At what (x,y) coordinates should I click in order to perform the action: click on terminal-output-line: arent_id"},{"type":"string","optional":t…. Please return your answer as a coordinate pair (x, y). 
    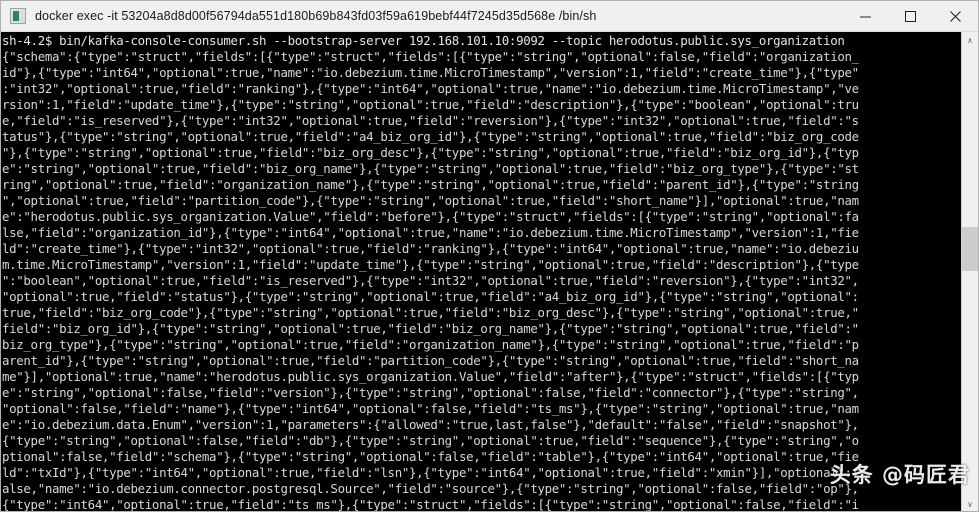
    Looking at the image, I should click on (430, 360).